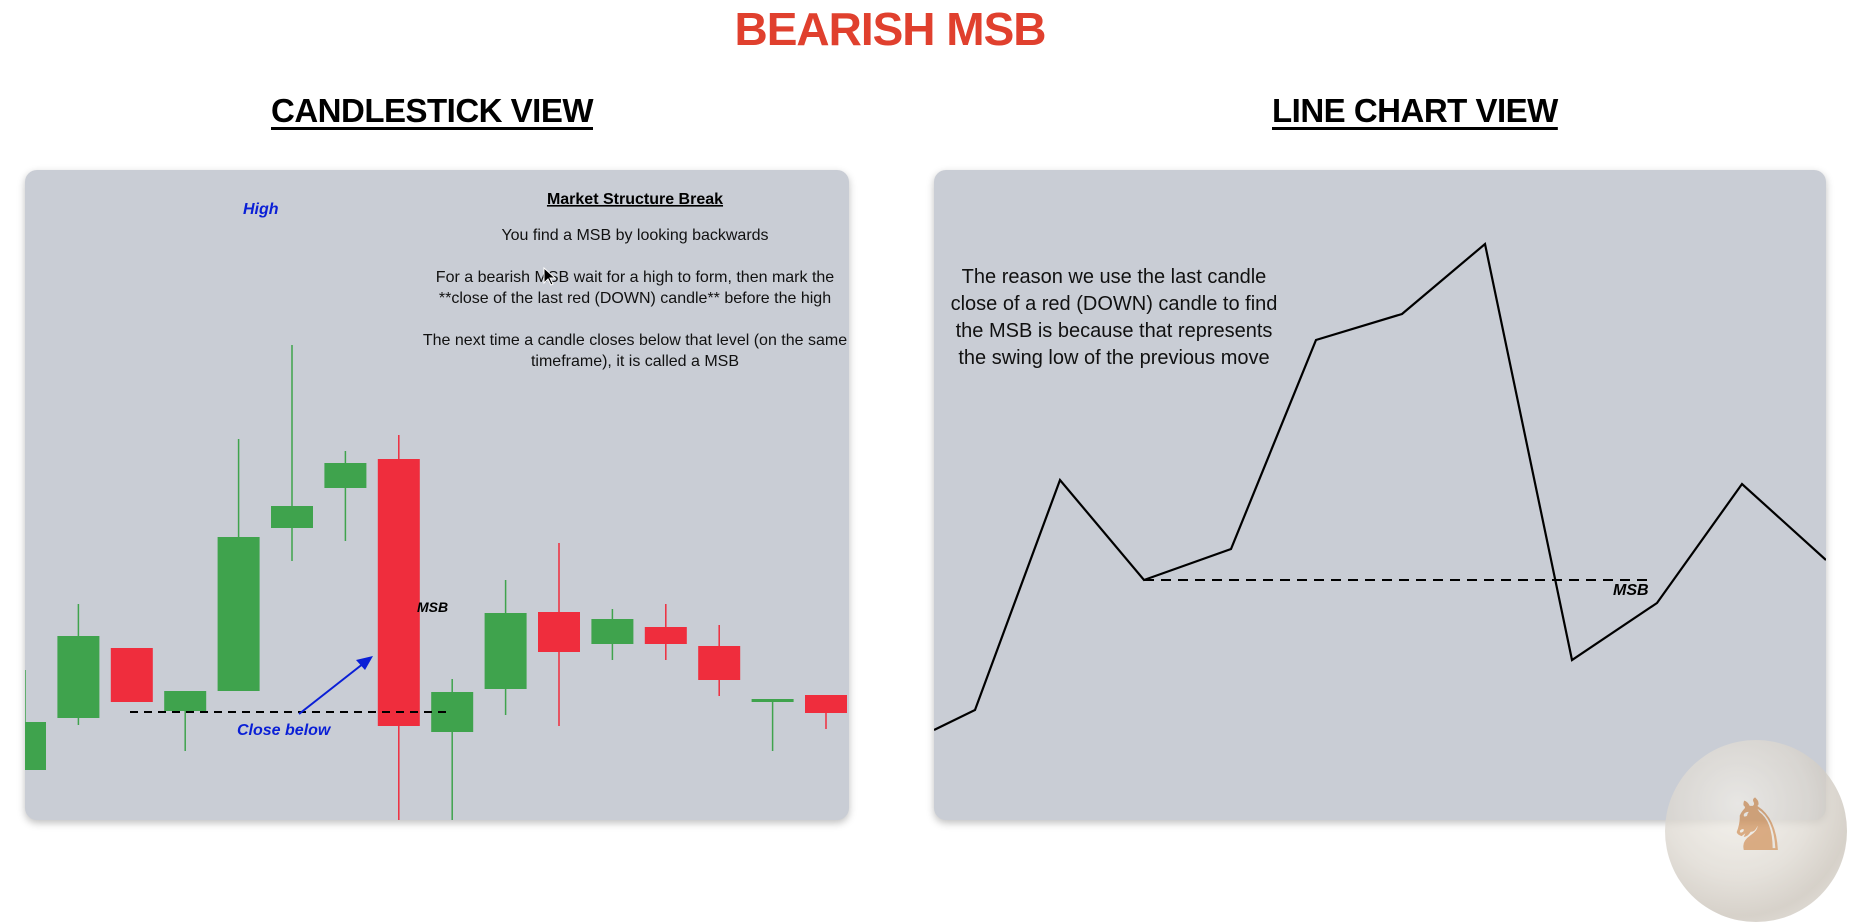 The height and width of the screenshot is (922, 1867). Describe the element at coordinates (635, 199) in the screenshot. I see `info-title: Market Structure Break` at that location.